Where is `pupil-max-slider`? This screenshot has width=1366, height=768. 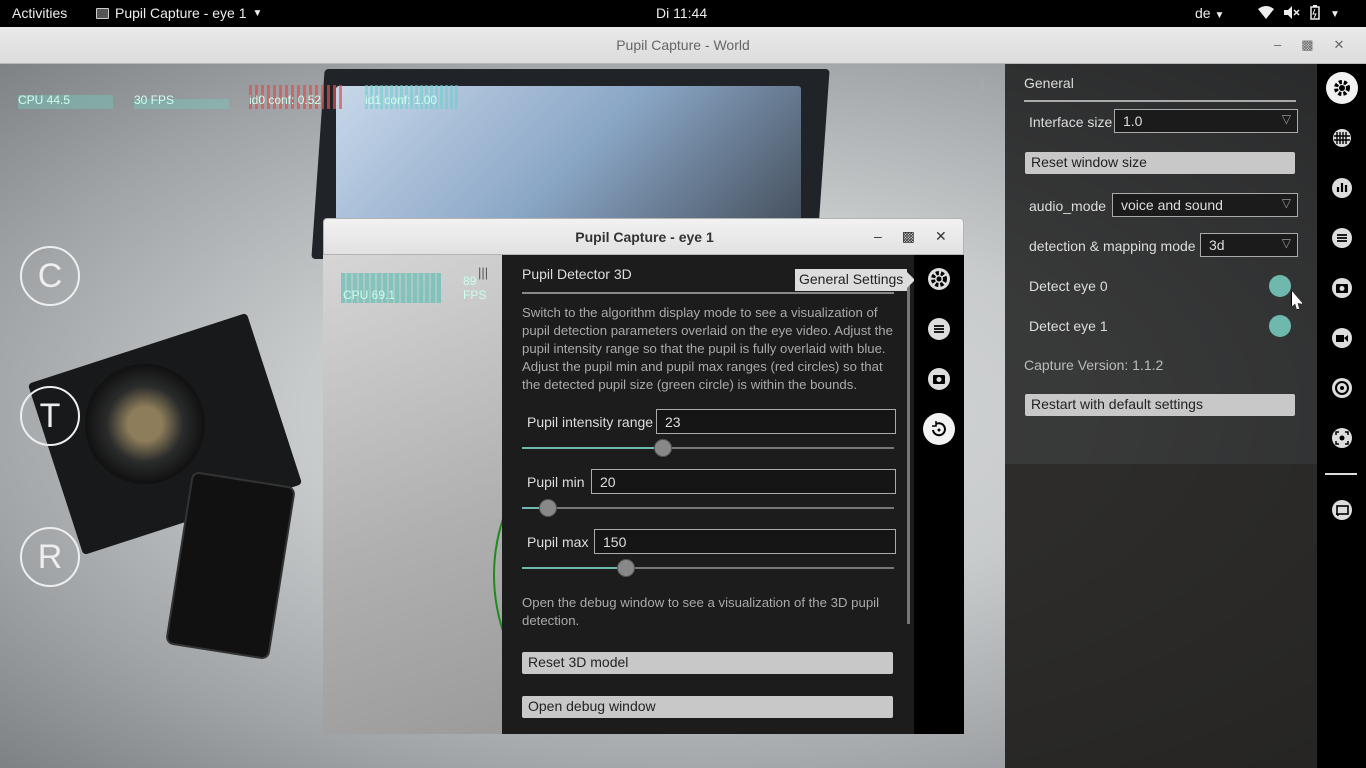 pupil-max-slider is located at coordinates (708, 568).